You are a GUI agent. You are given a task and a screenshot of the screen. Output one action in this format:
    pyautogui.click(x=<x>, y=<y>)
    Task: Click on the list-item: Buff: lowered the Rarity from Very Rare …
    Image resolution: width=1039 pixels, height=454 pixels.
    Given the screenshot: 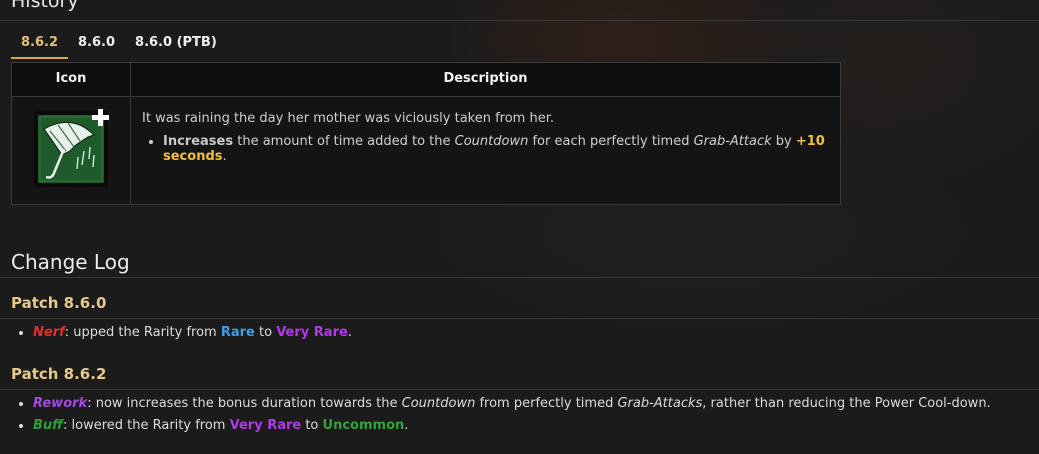 What is the action you would take?
    pyautogui.click(x=512, y=425)
    